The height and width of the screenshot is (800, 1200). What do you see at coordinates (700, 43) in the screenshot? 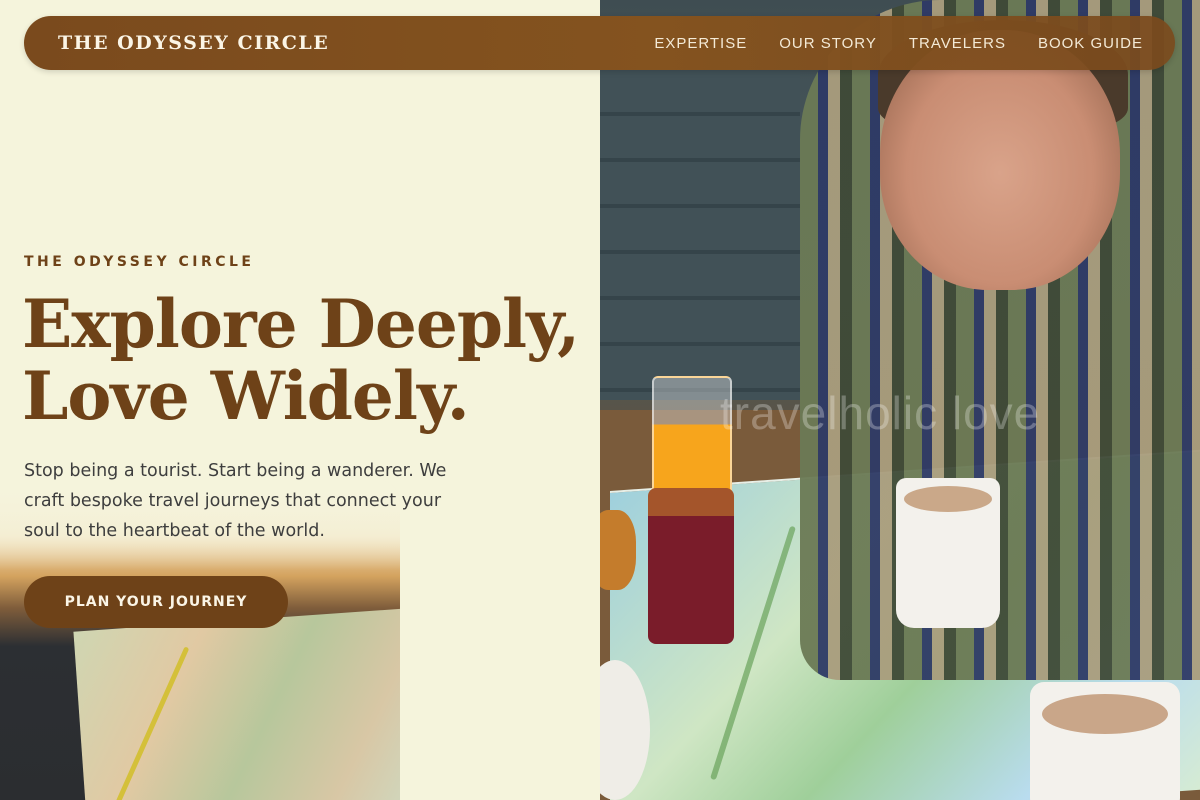
I see `nav-link-expertise: EXPERTISE` at bounding box center [700, 43].